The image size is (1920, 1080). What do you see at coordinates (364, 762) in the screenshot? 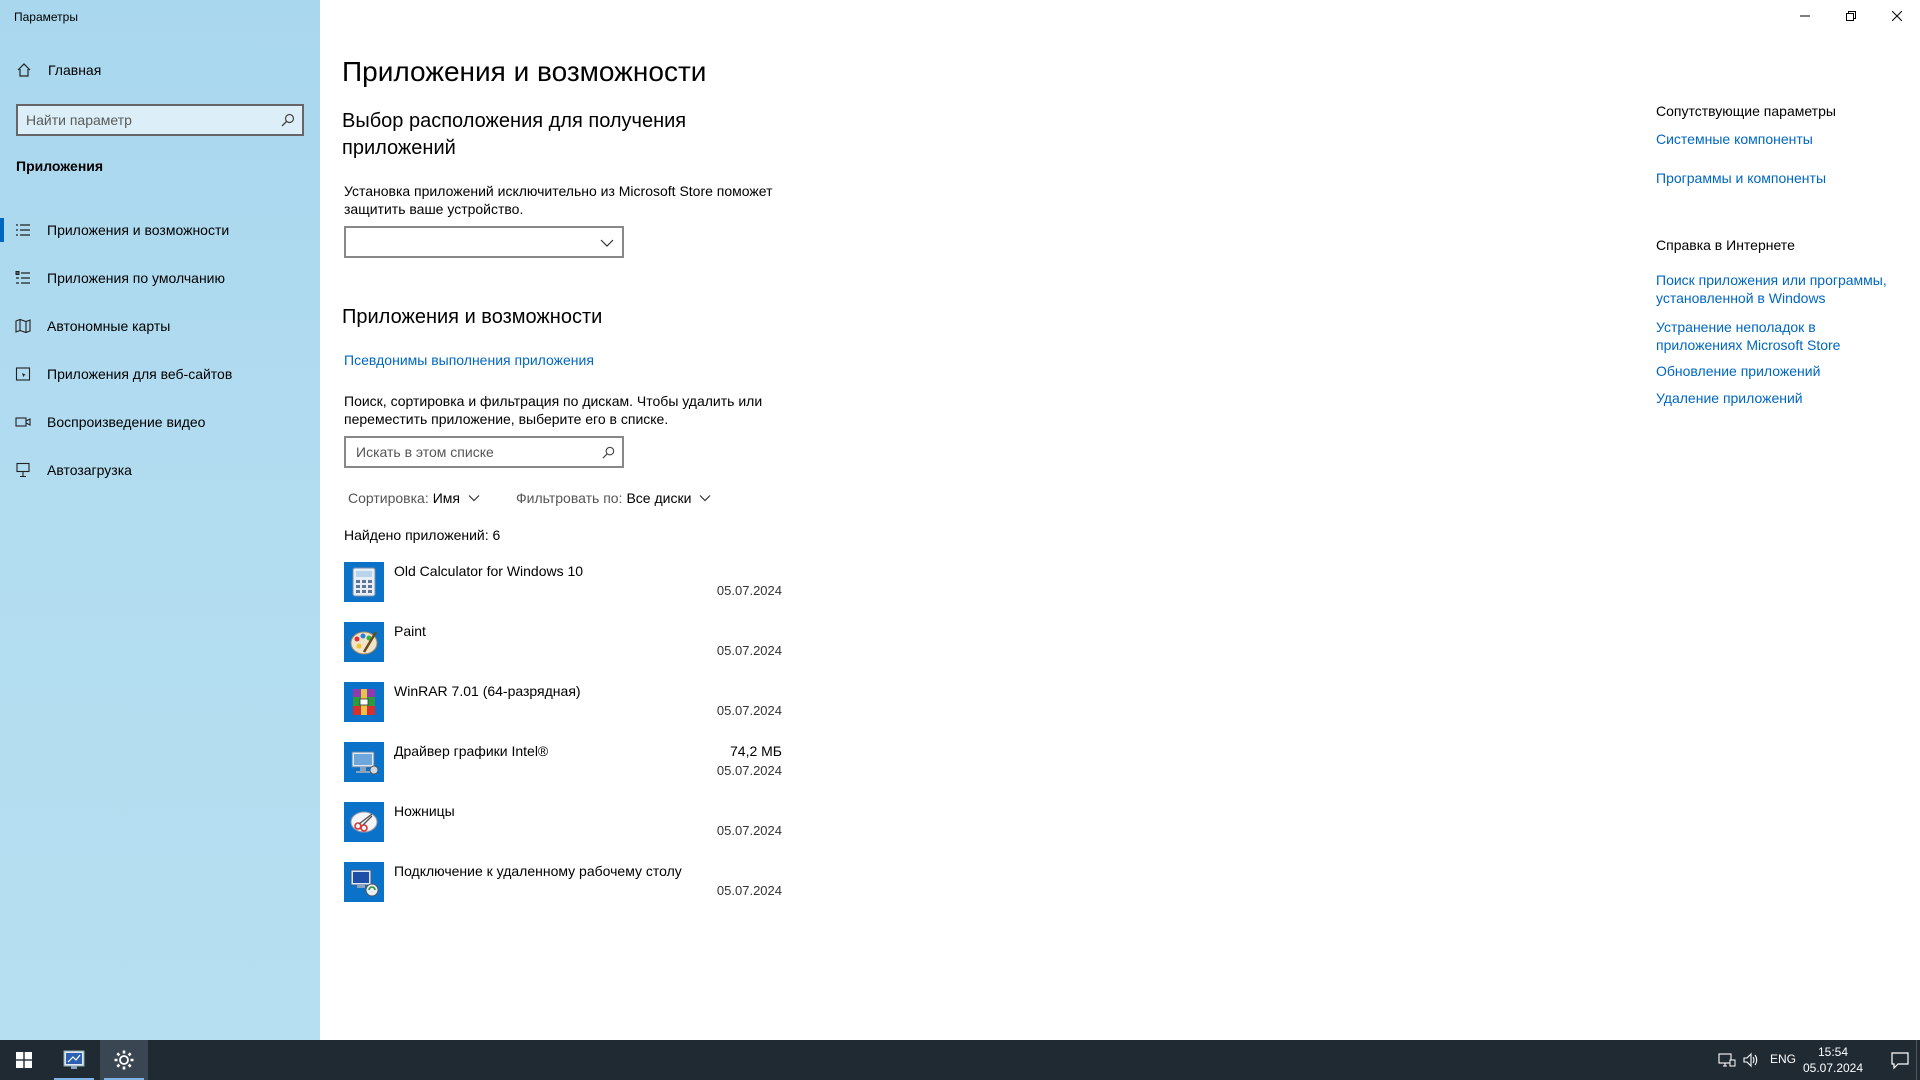
I see `intel-graphics-icon` at bounding box center [364, 762].